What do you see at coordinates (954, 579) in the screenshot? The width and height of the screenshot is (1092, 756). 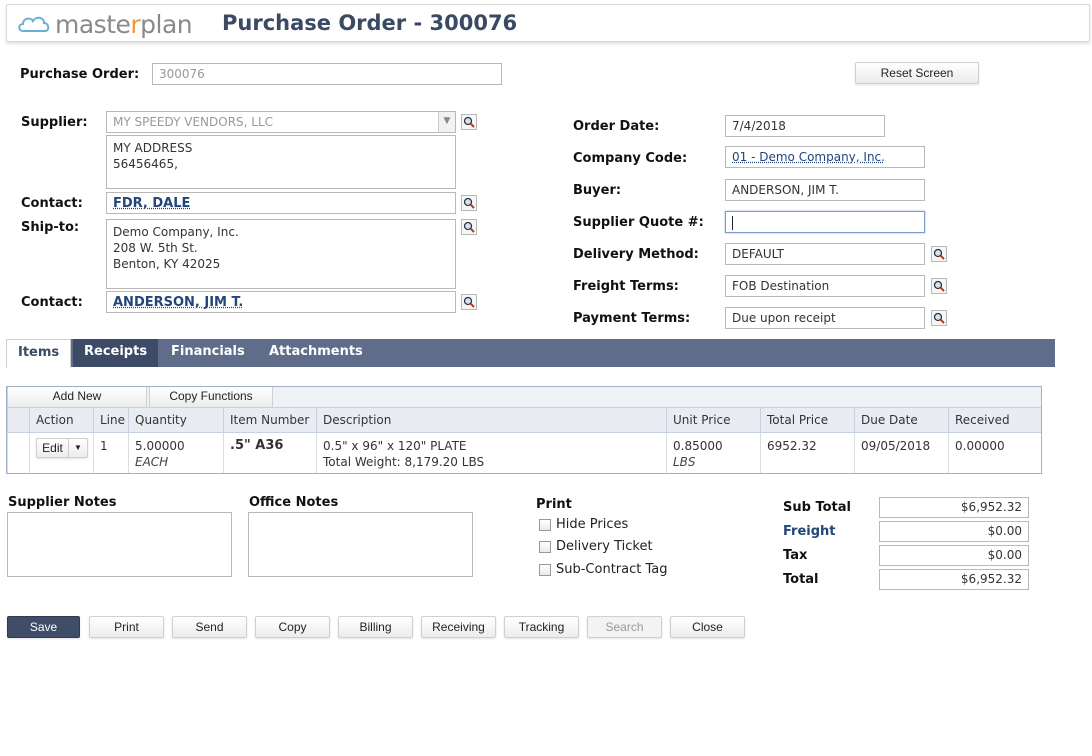 I see `total-value: $6,952.32` at bounding box center [954, 579].